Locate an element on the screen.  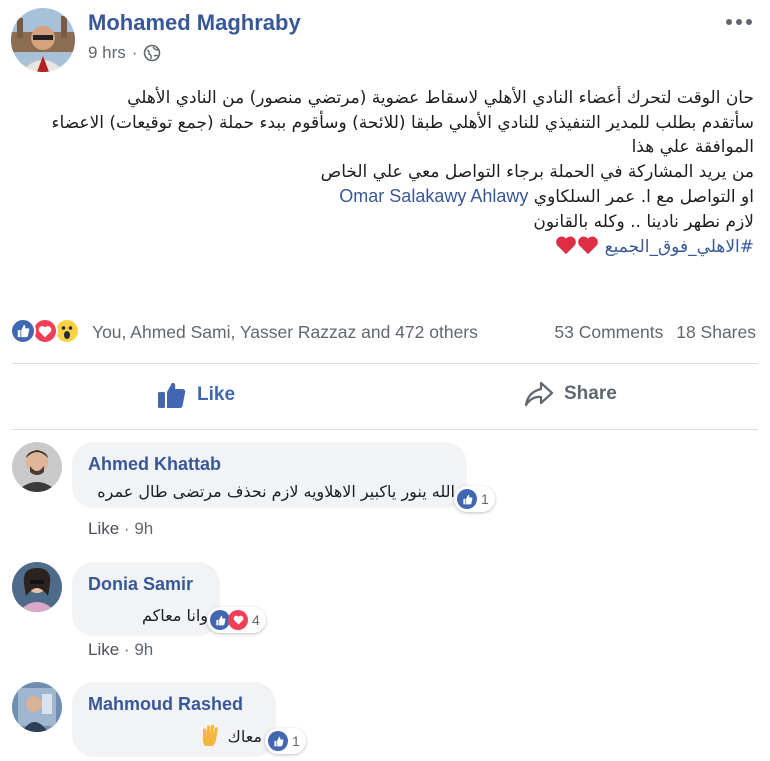
author-name: Mohamed Maghraby is located at coordinates (194, 23).